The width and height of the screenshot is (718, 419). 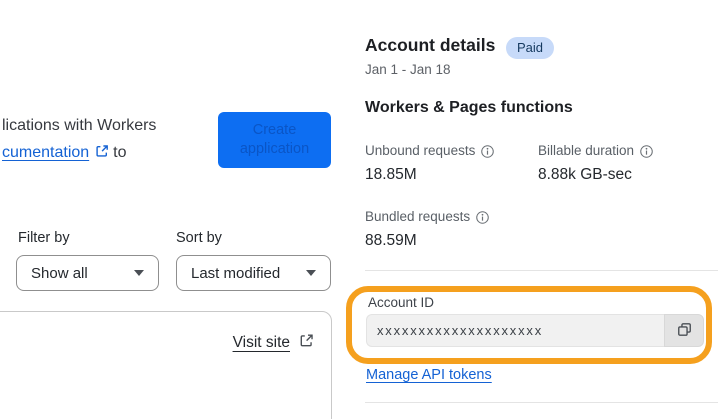 I want to click on sort-select: Last modified, so click(x=253, y=273).